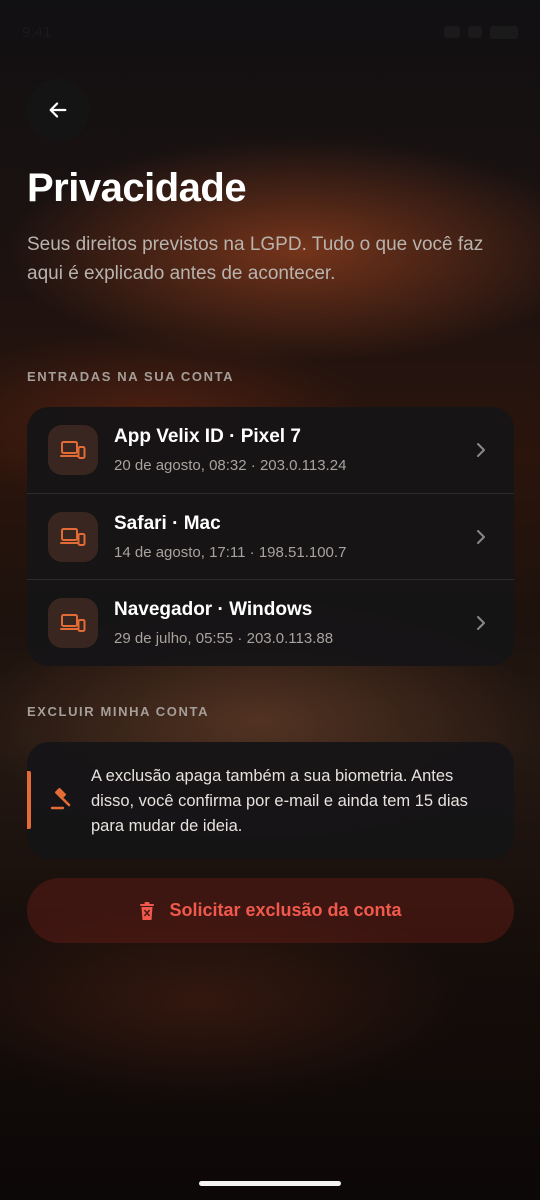 Image resolution: width=540 pixels, height=1200 pixels. I want to click on wifi-icon, so click(452, 32).